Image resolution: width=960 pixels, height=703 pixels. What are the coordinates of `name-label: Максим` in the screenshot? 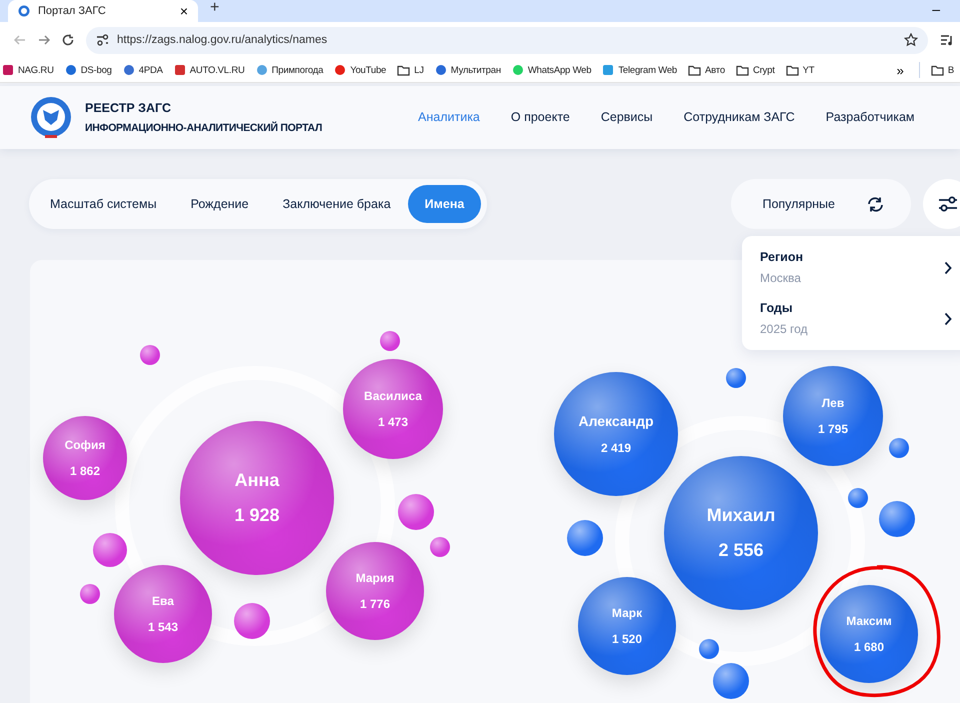 It's located at (869, 621).